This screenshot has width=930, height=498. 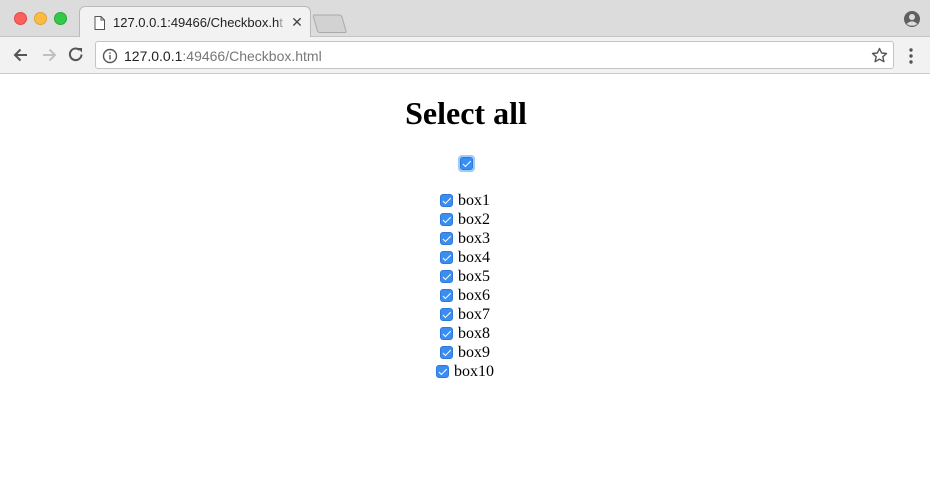 I want to click on browser-toolbar: 127.0.0.1:49466/Checkbox.html, so click(x=465, y=55).